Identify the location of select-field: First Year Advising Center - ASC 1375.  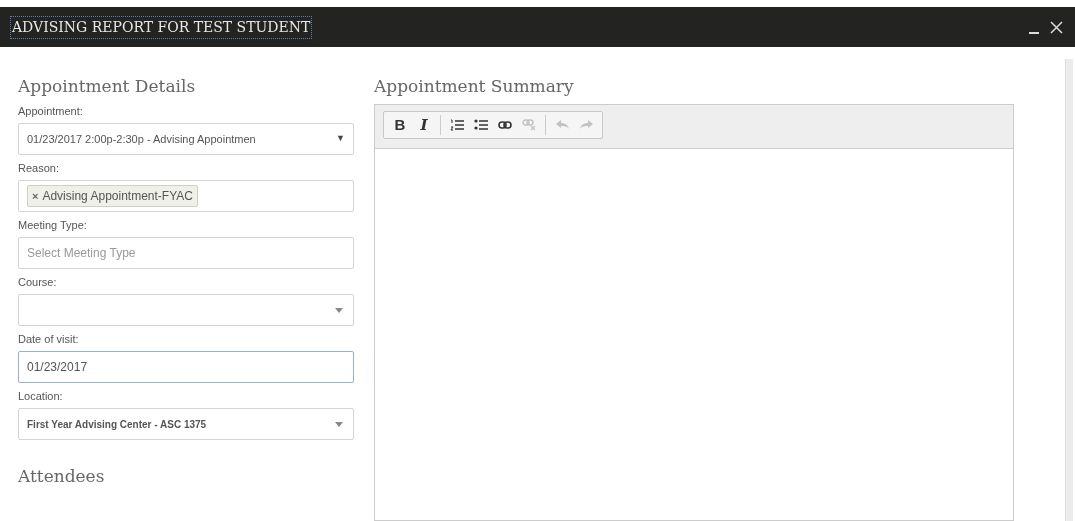
(186, 424).